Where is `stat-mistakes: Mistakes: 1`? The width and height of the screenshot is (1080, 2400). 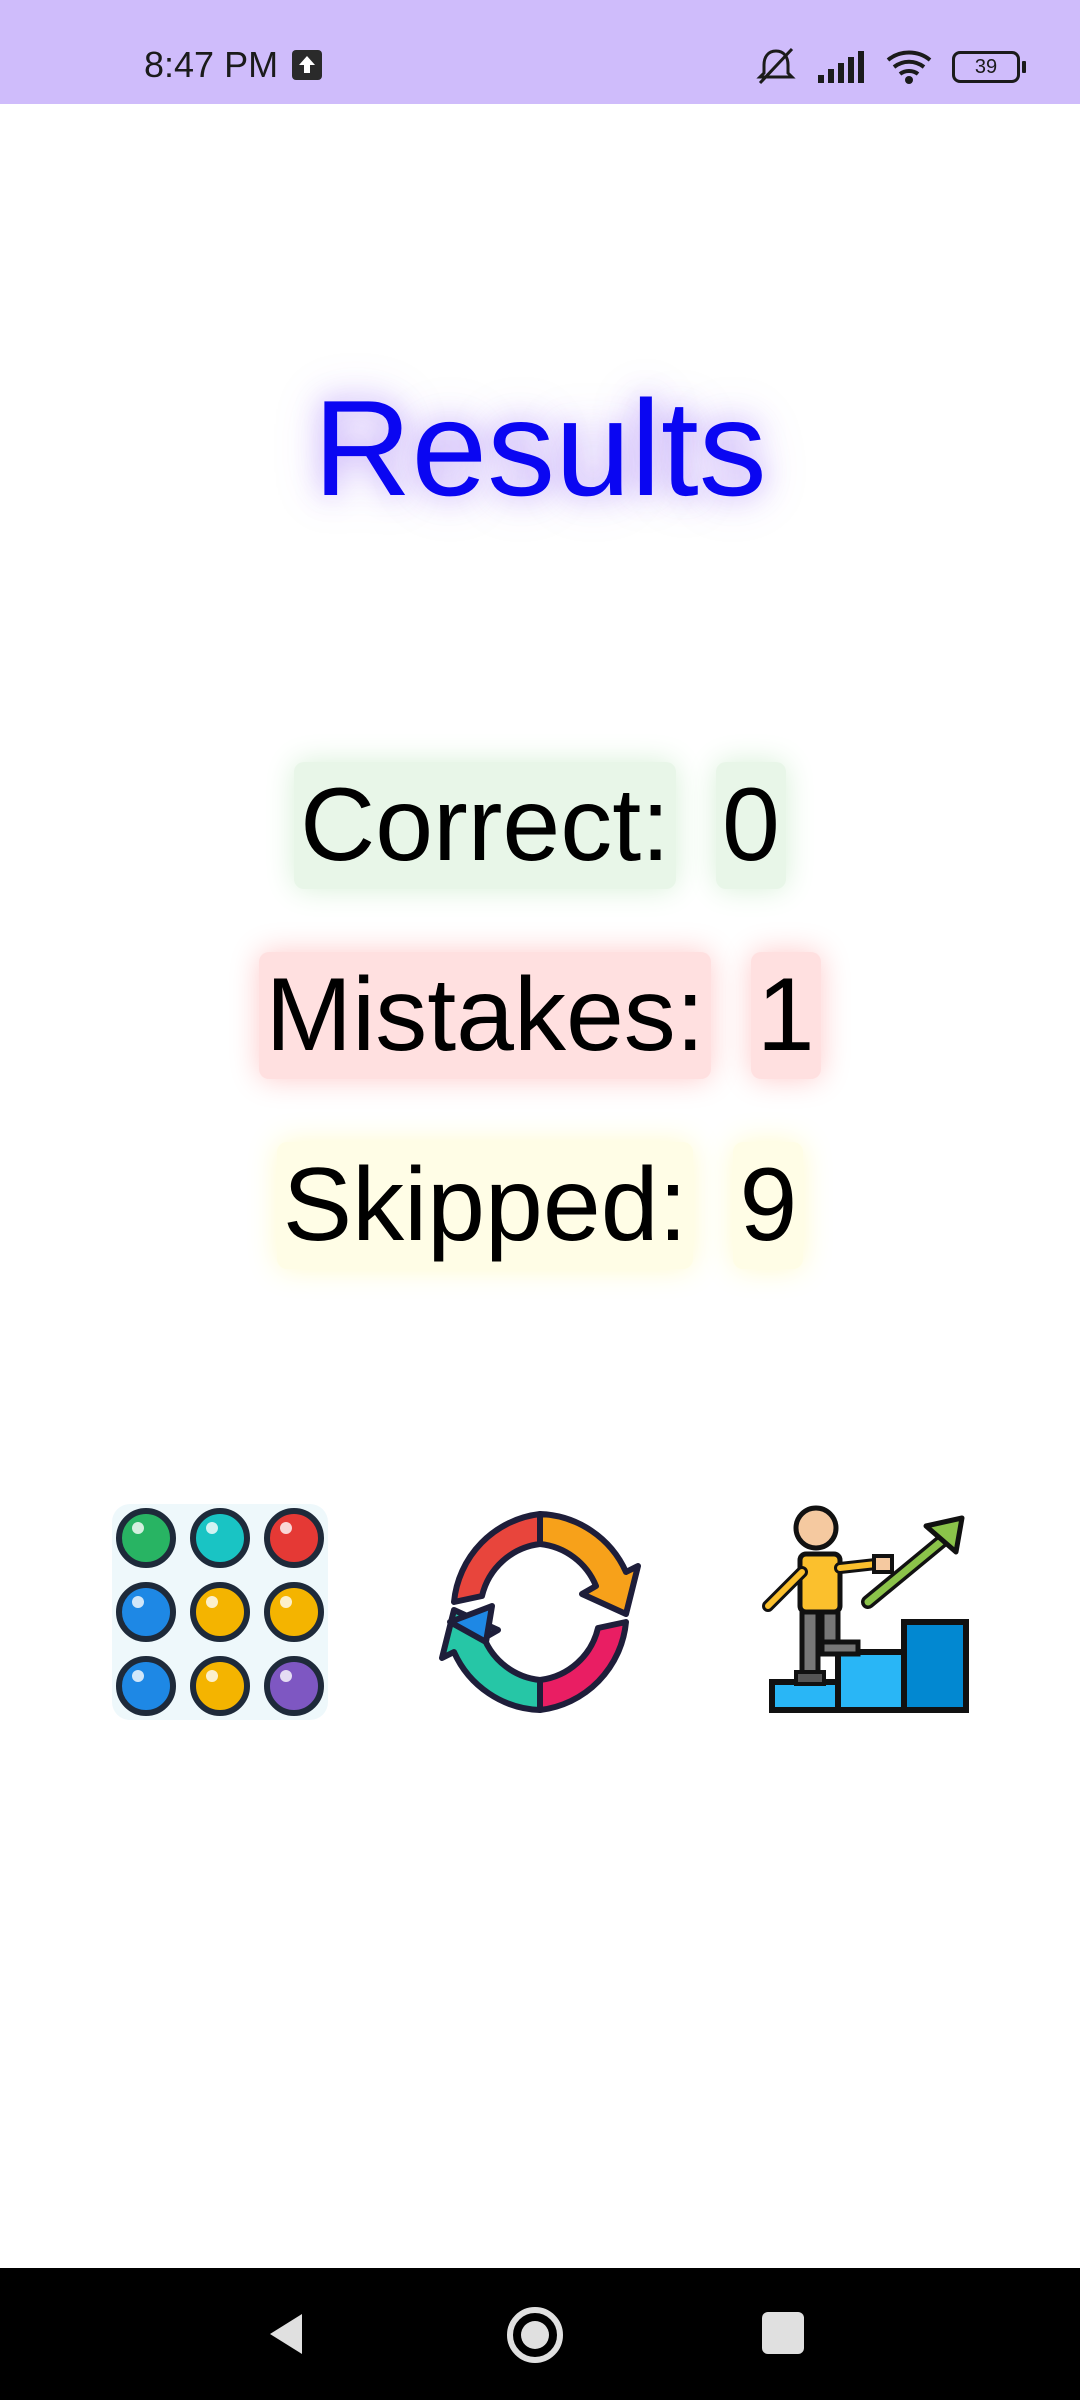
stat-mistakes: Mistakes: 1 is located at coordinates (540, 1015).